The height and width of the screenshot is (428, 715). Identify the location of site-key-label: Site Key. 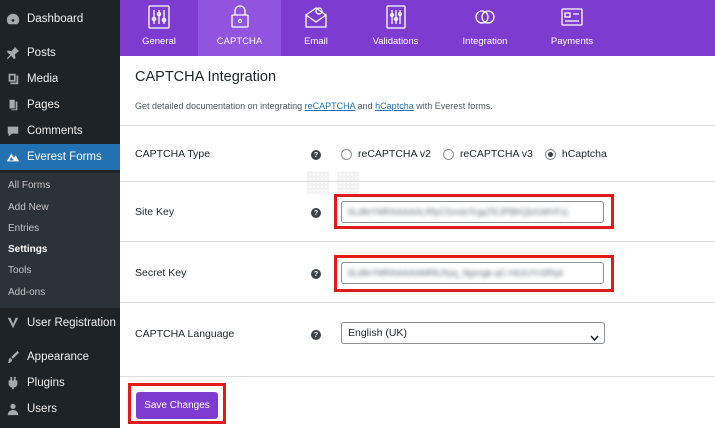
(155, 212).